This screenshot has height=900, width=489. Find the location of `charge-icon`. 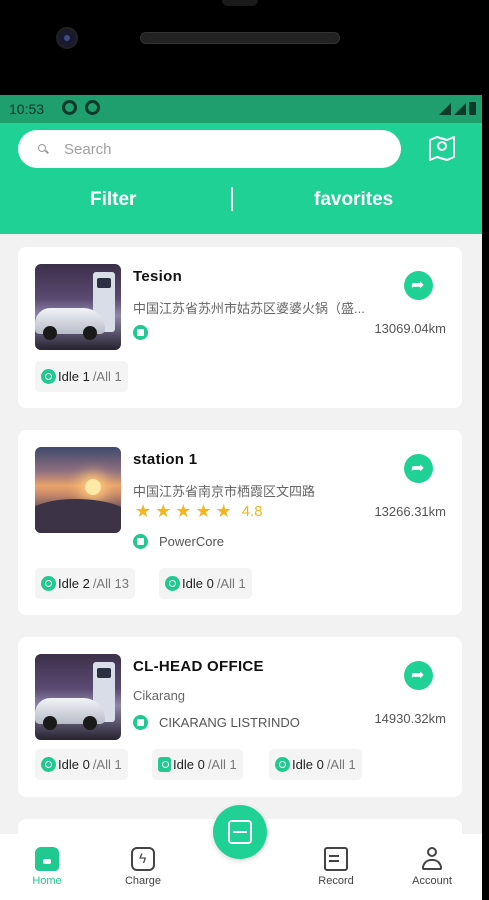

charge-icon is located at coordinates (143, 859).